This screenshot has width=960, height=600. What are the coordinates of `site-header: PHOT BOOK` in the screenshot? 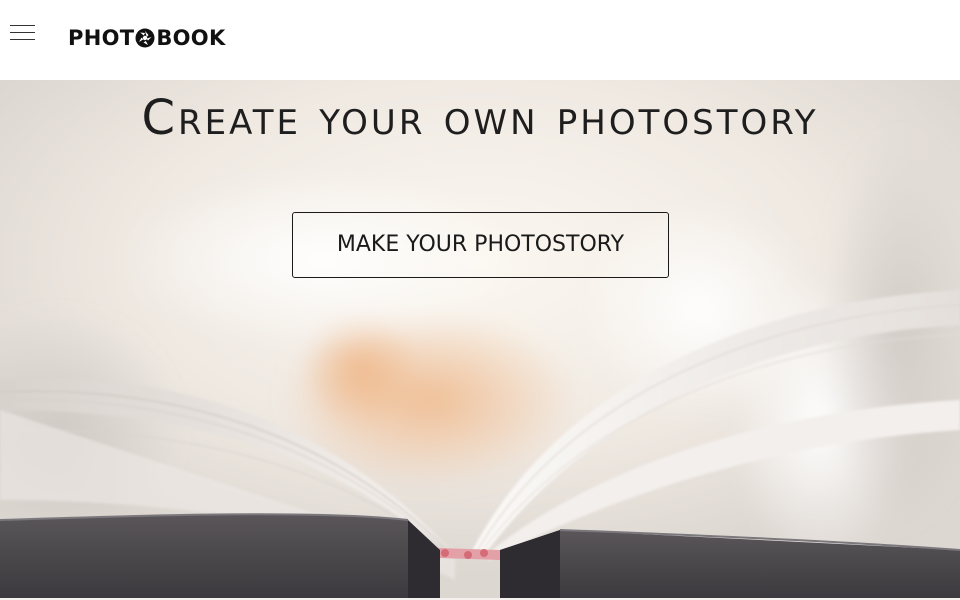 It's located at (480, 40).